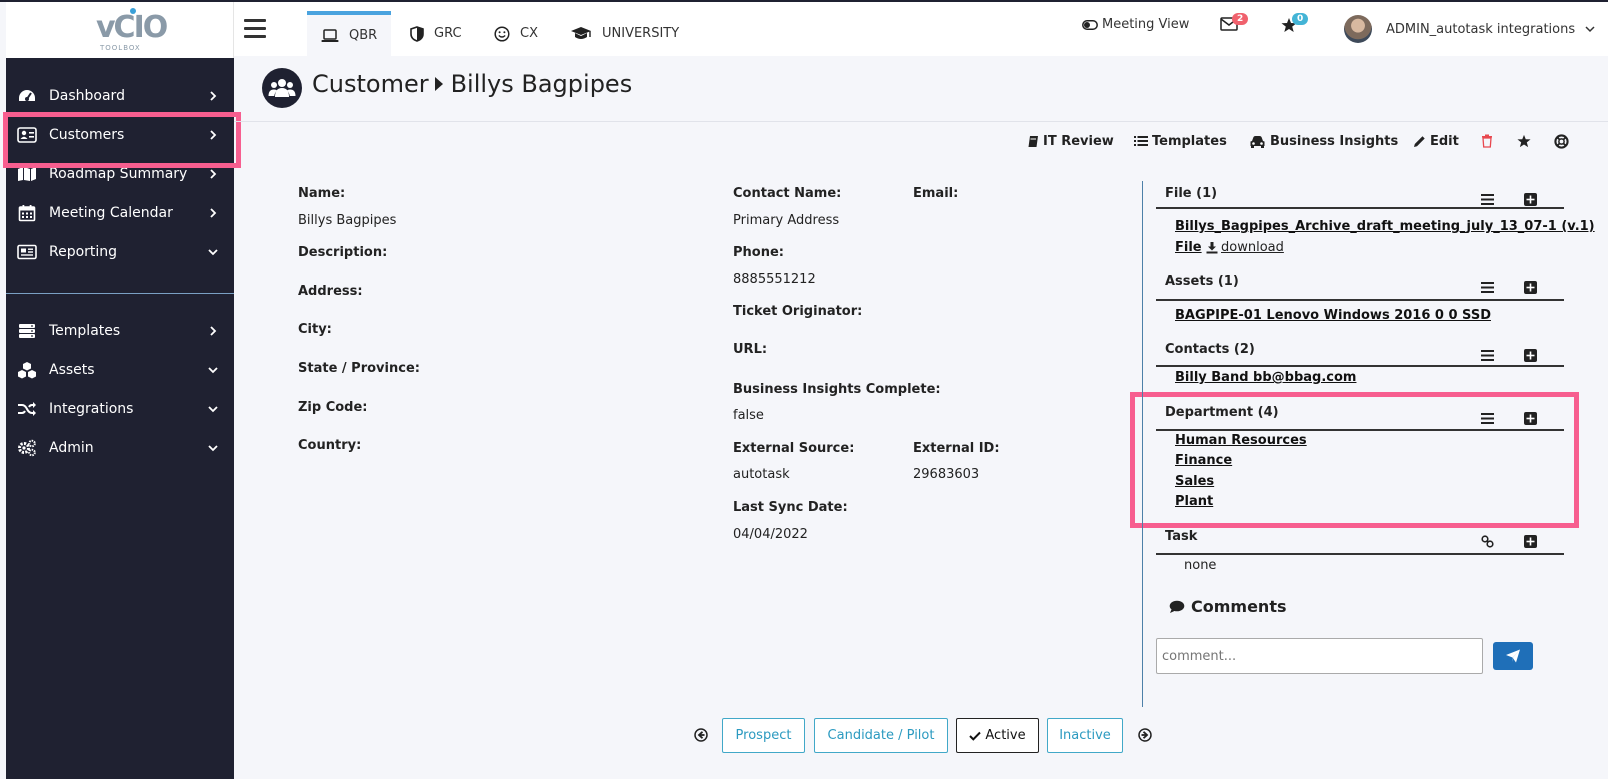 This screenshot has width=1608, height=779. Describe the element at coordinates (27, 370) in the screenshot. I see `cubes-icon` at that location.